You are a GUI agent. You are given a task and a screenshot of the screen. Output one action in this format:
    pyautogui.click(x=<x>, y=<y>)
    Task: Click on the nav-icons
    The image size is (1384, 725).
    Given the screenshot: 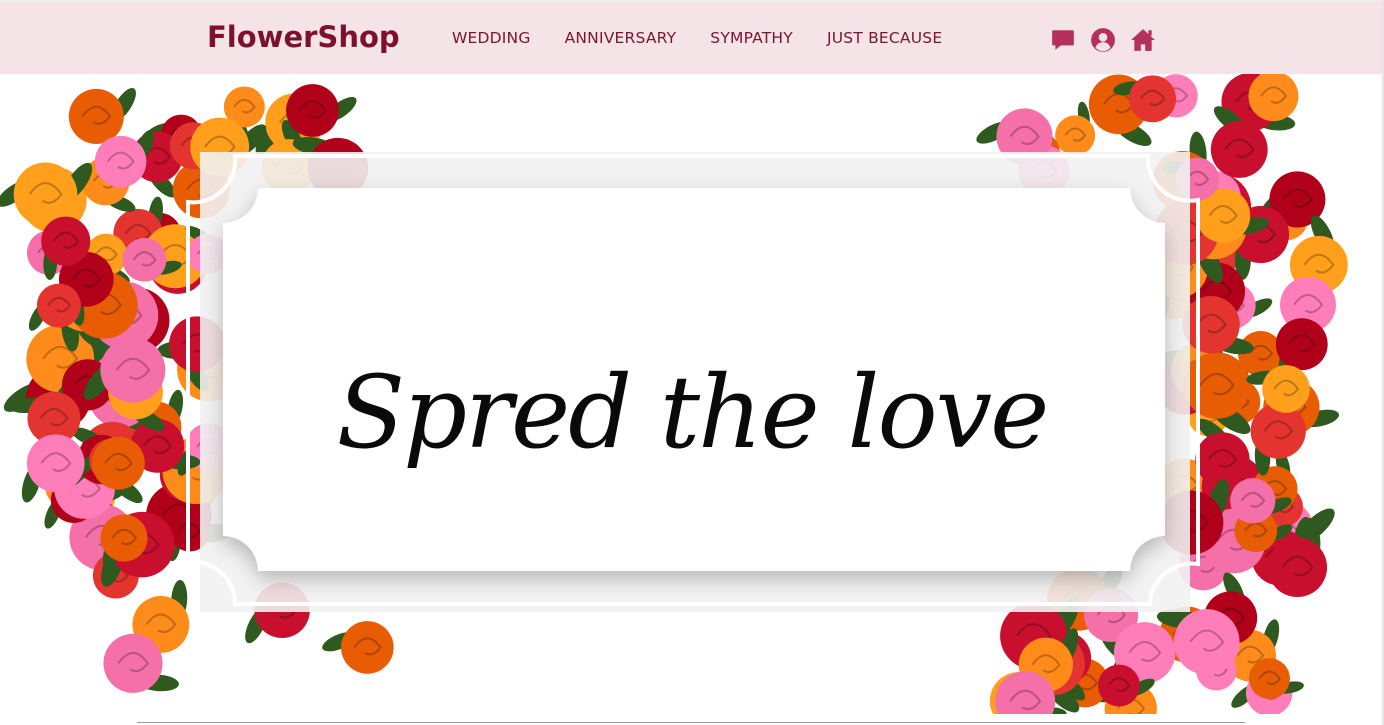 What is the action you would take?
    pyautogui.click(x=1110, y=40)
    